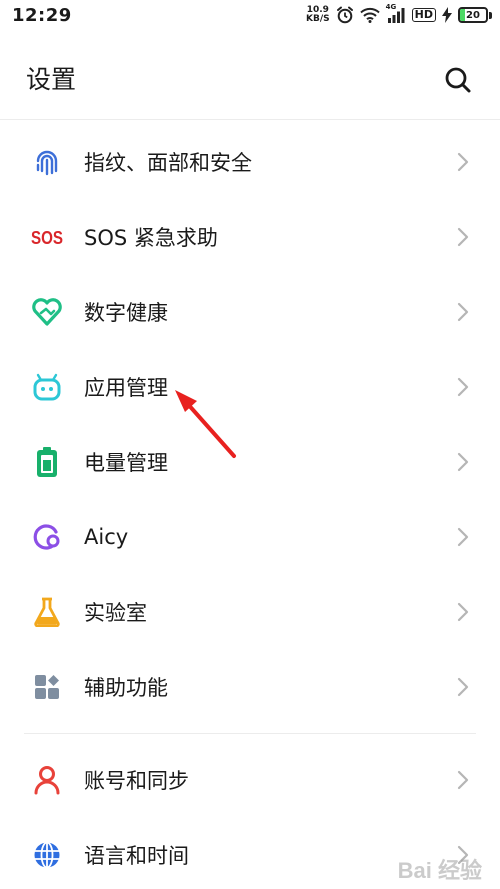 The height and width of the screenshot is (889, 500). Describe the element at coordinates (250, 536) in the screenshot. I see `settings-item-aicy: Aicy` at that location.